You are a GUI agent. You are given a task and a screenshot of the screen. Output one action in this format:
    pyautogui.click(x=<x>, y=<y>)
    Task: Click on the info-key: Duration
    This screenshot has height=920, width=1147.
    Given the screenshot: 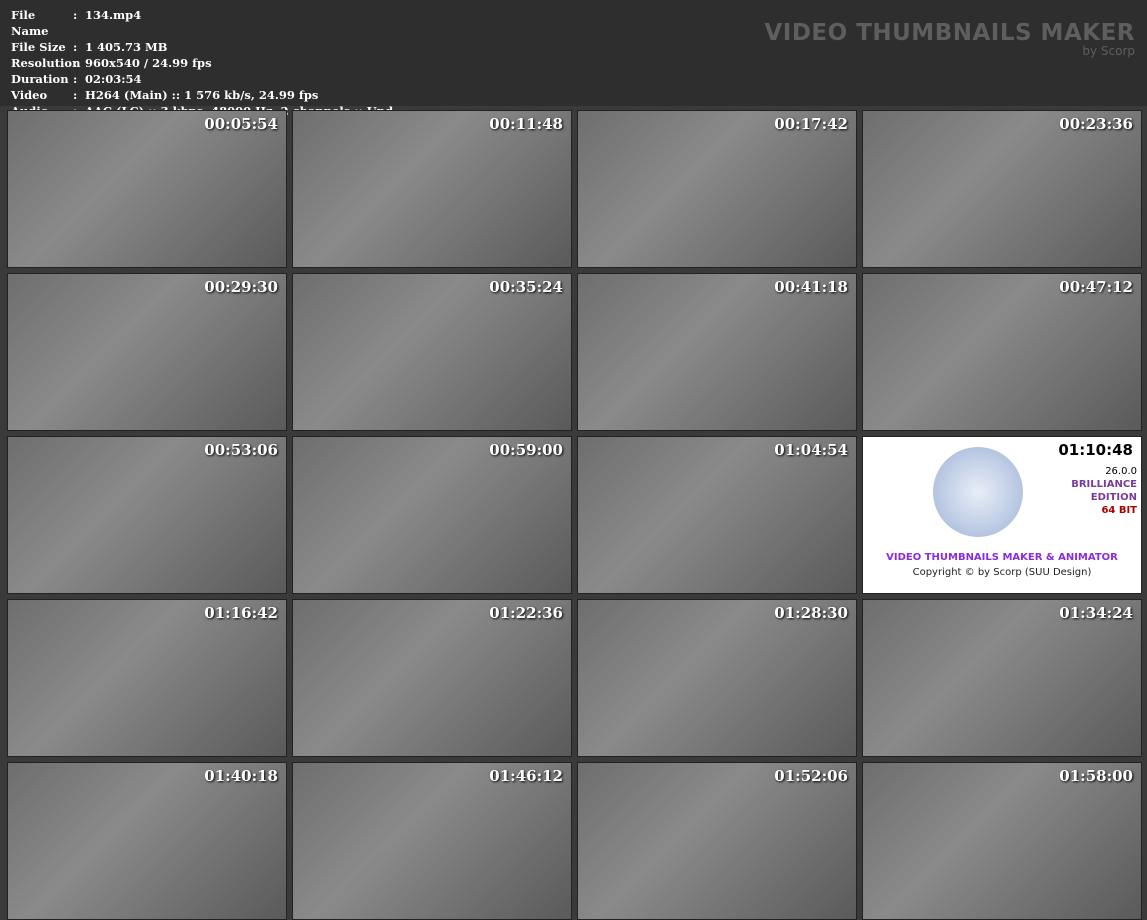 What is the action you would take?
    pyautogui.click(x=40, y=79)
    